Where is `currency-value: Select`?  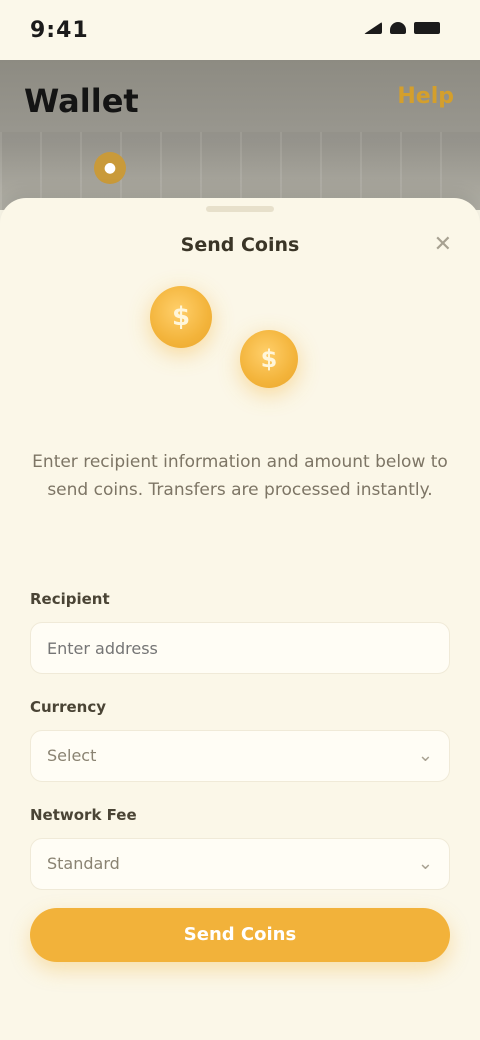
currency-value: Select is located at coordinates (72, 755).